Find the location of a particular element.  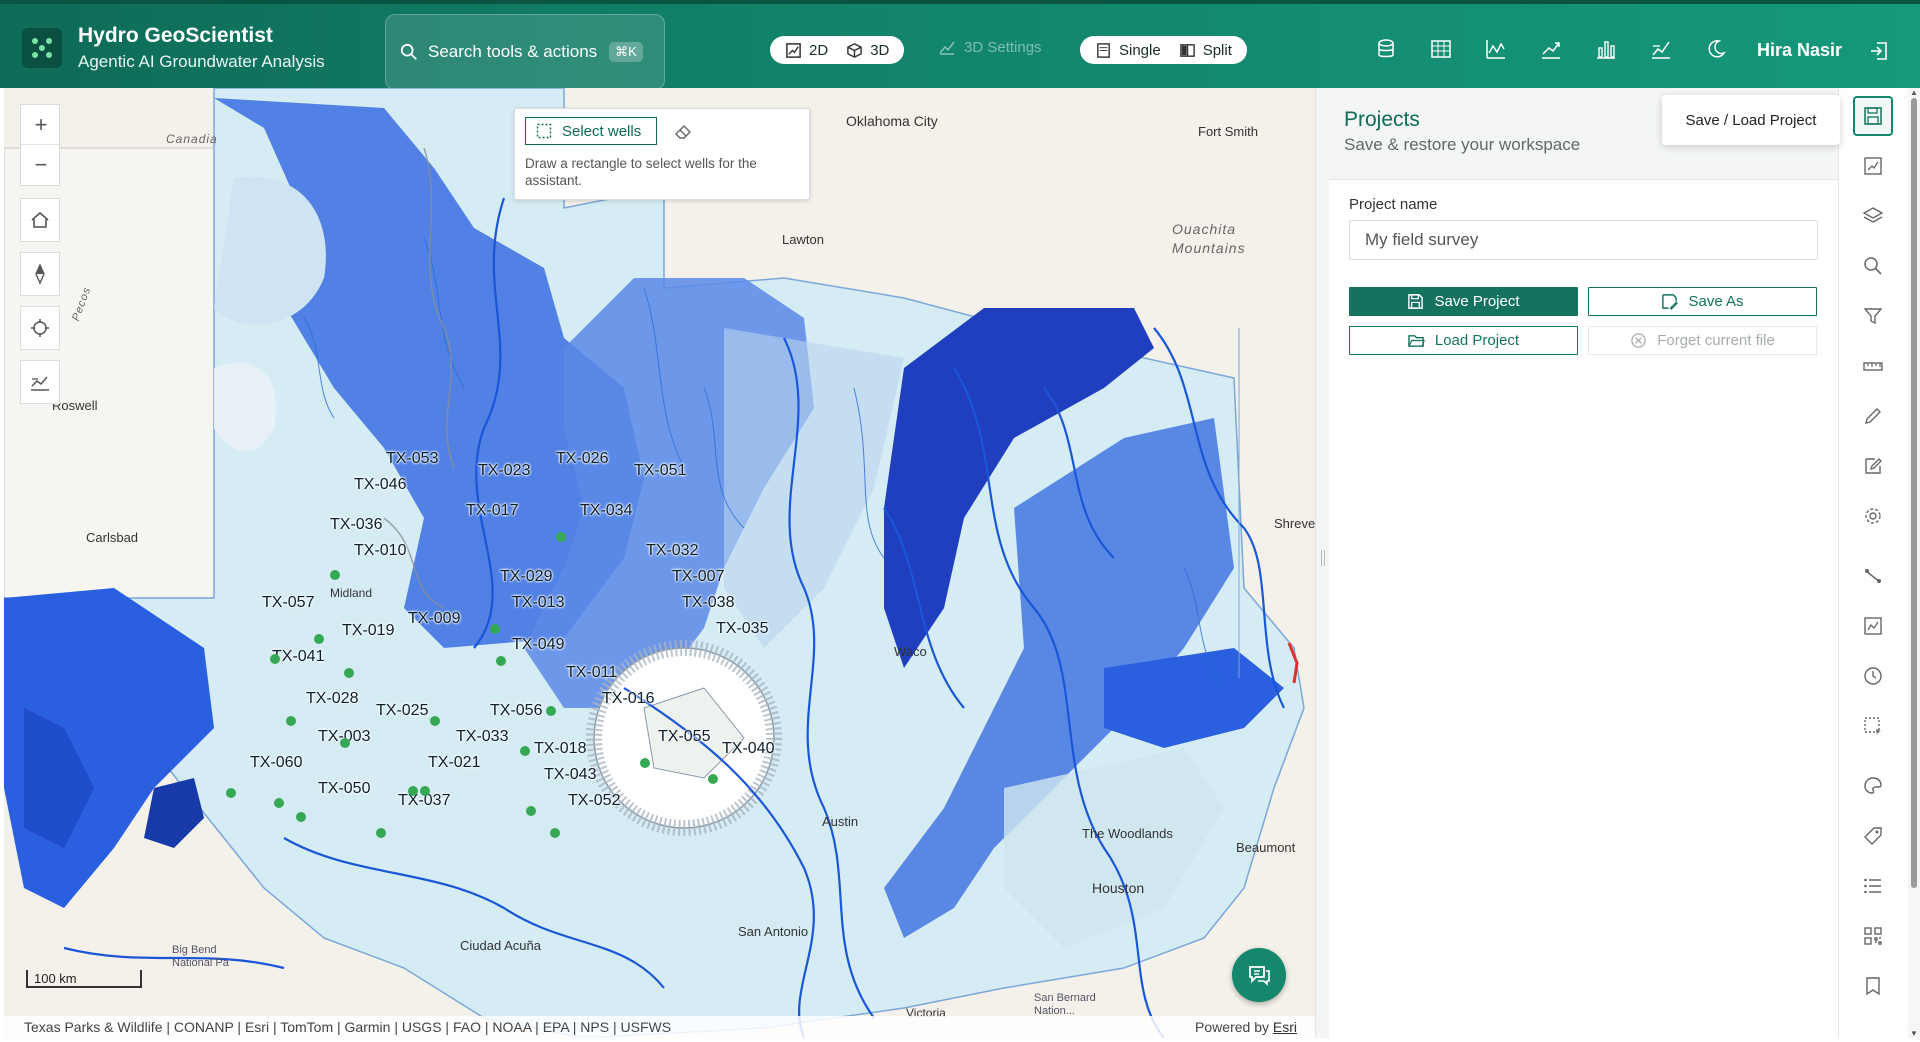

line-chart-icon is located at coordinates (1496, 49).